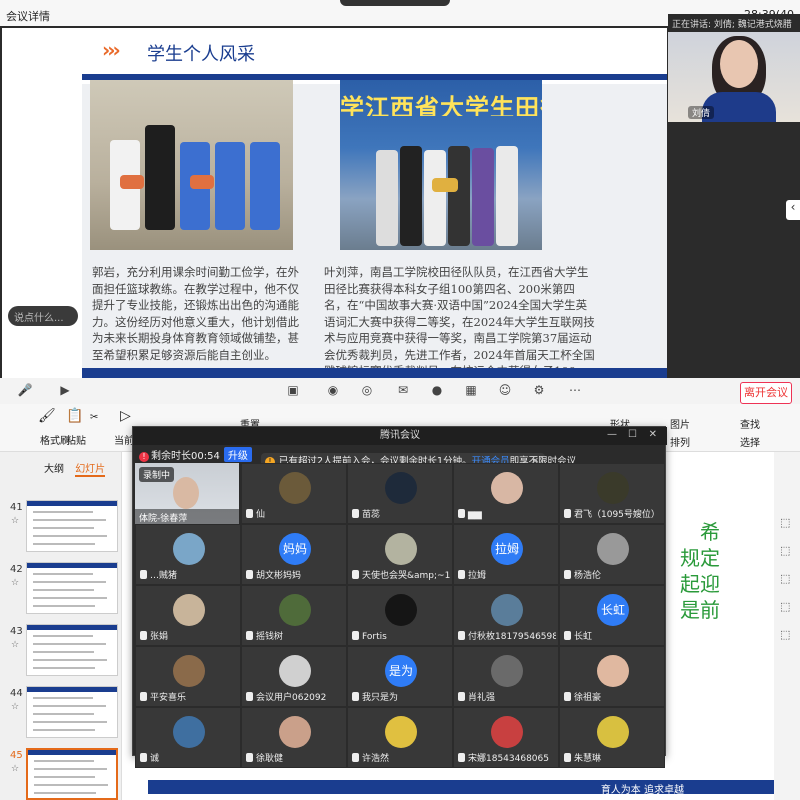  I want to click on video-icon: ▶, so click(65, 390).